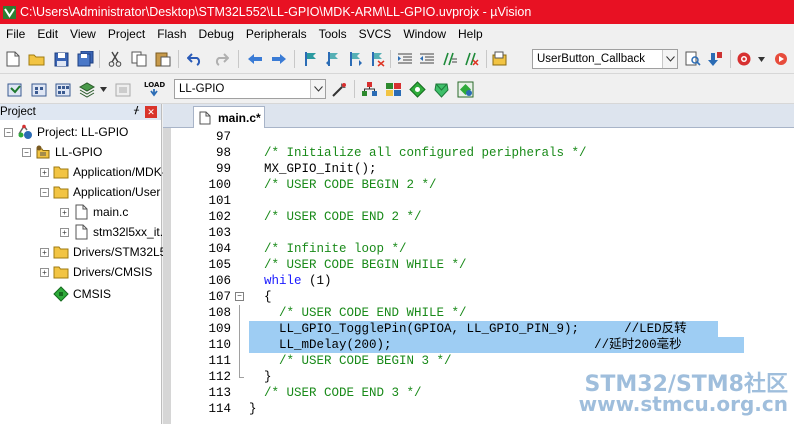 The height and width of the screenshot is (424, 794). What do you see at coordinates (229, 117) in the screenshot?
I see `tab-main-c: main.c*` at bounding box center [229, 117].